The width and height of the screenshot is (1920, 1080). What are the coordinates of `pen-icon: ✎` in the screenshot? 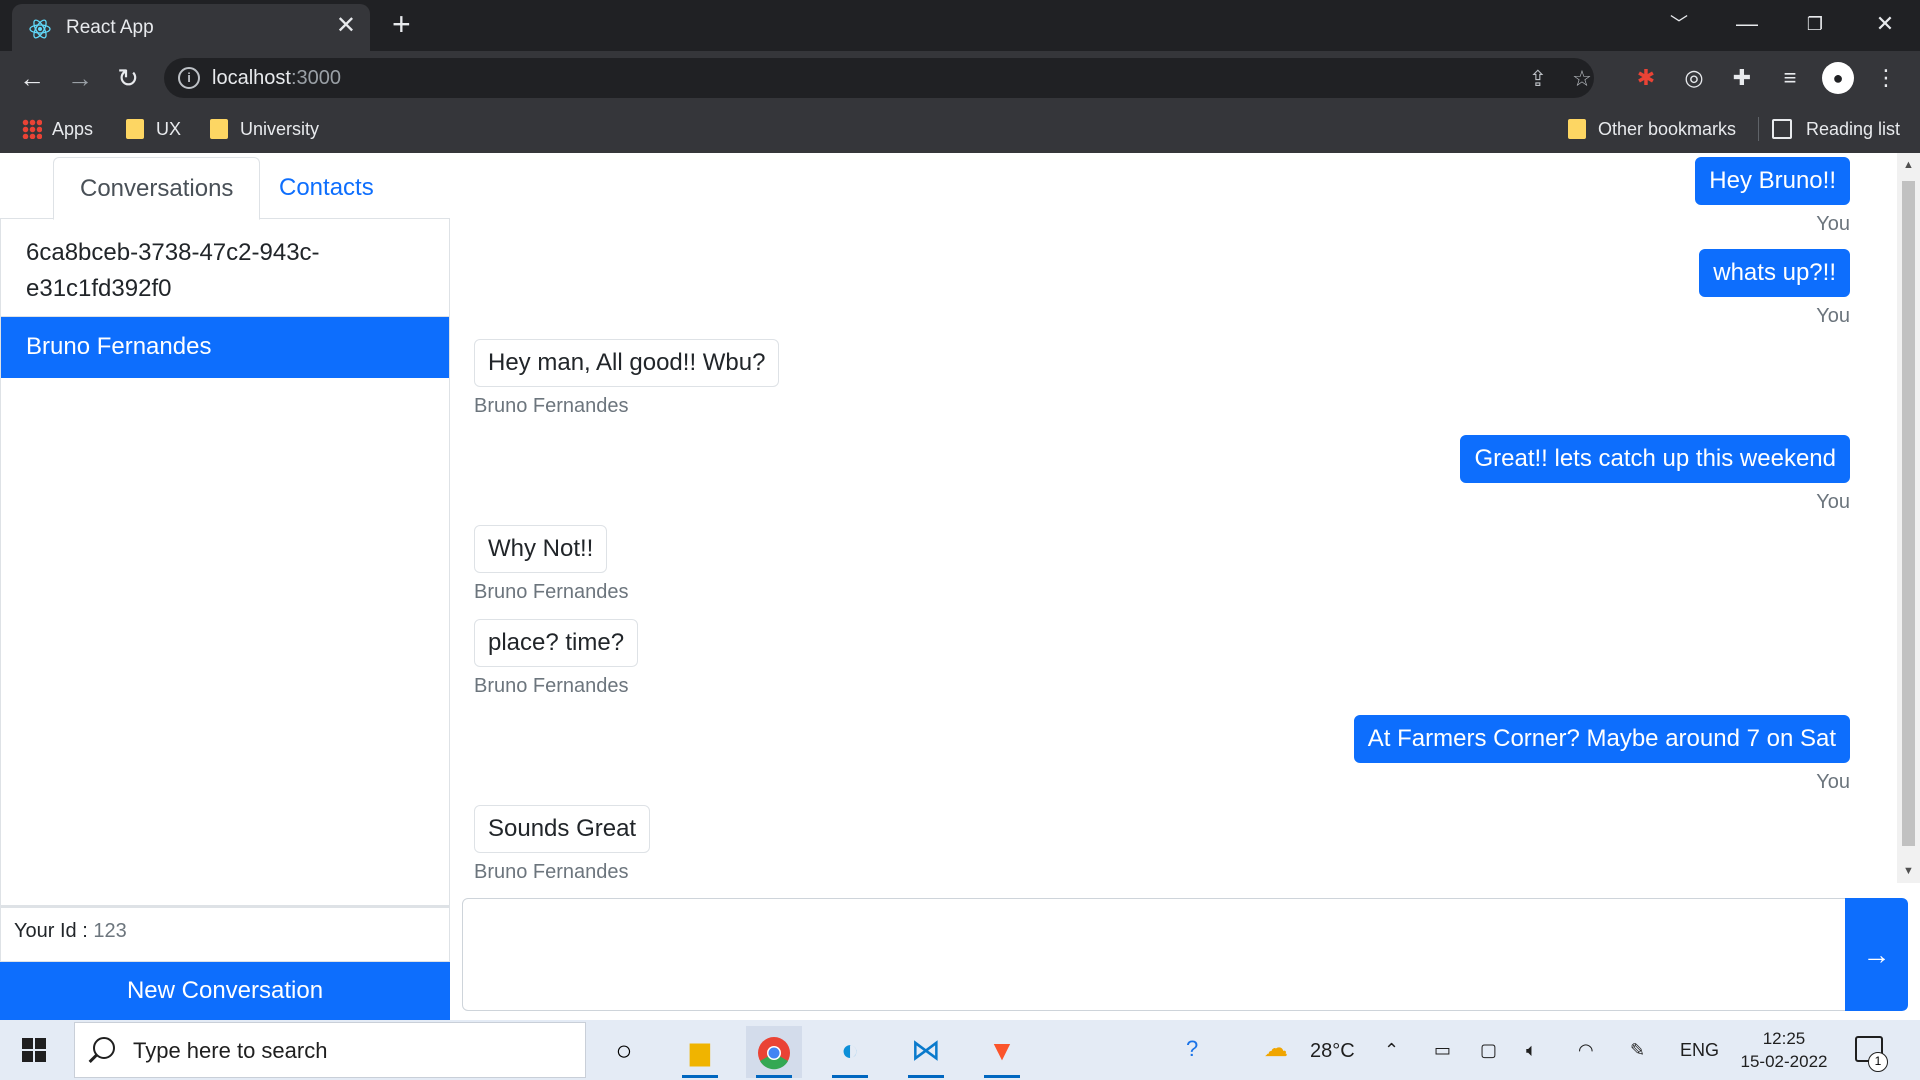 It's located at (1637, 1050).